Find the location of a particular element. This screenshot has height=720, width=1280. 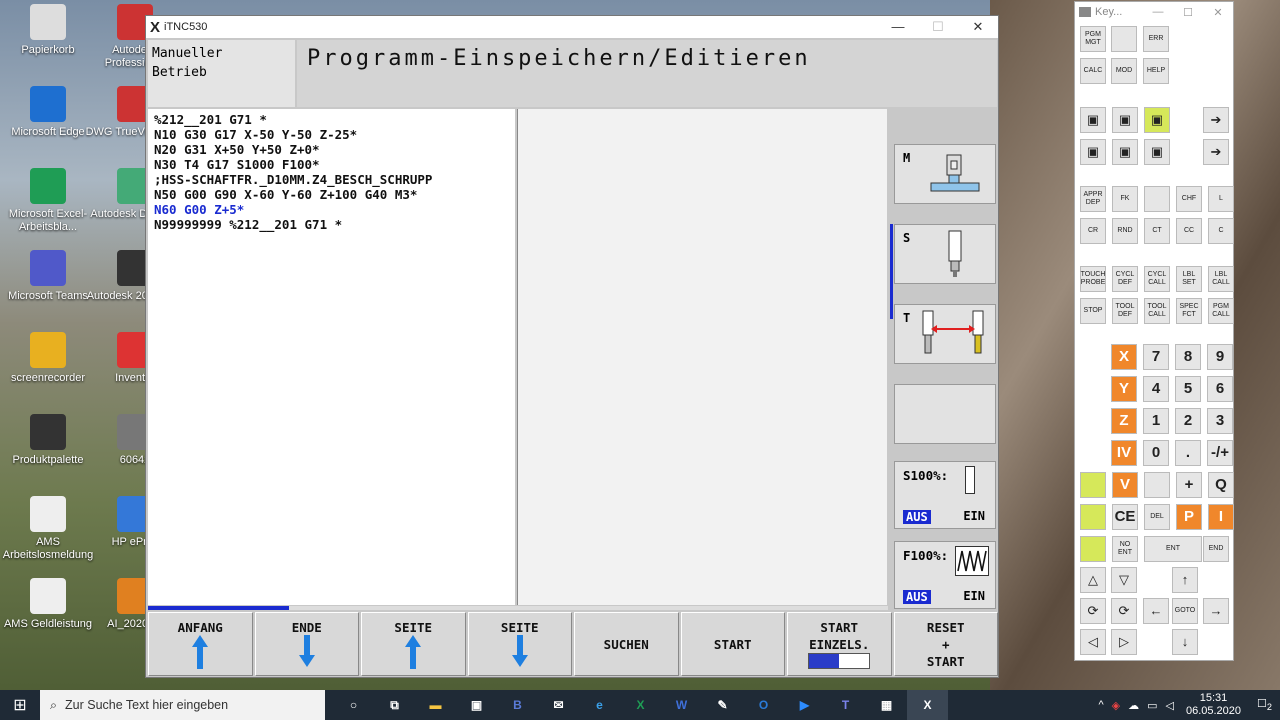

key-edit-5-3: P is located at coordinates (1189, 517).